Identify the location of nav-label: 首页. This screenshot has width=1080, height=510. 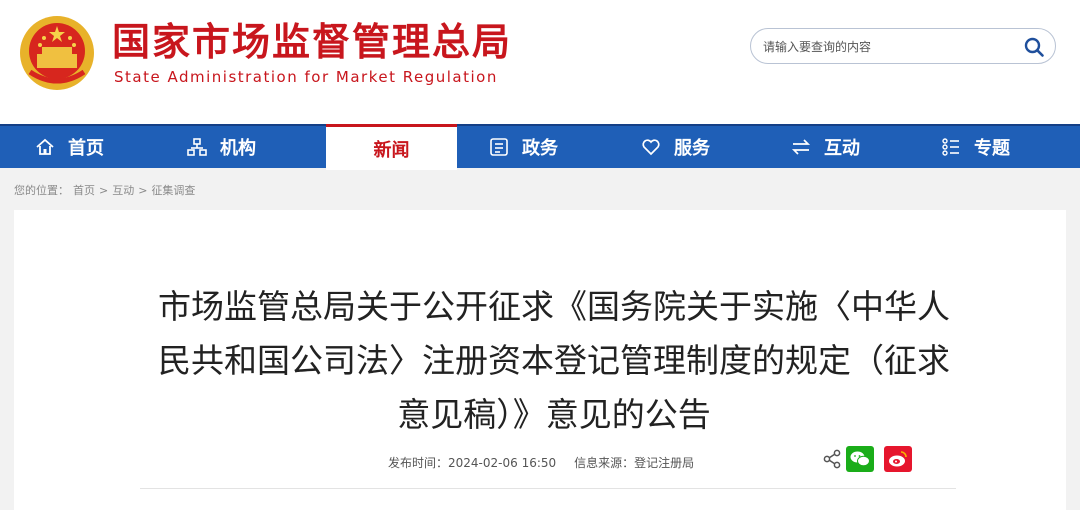
(86, 148).